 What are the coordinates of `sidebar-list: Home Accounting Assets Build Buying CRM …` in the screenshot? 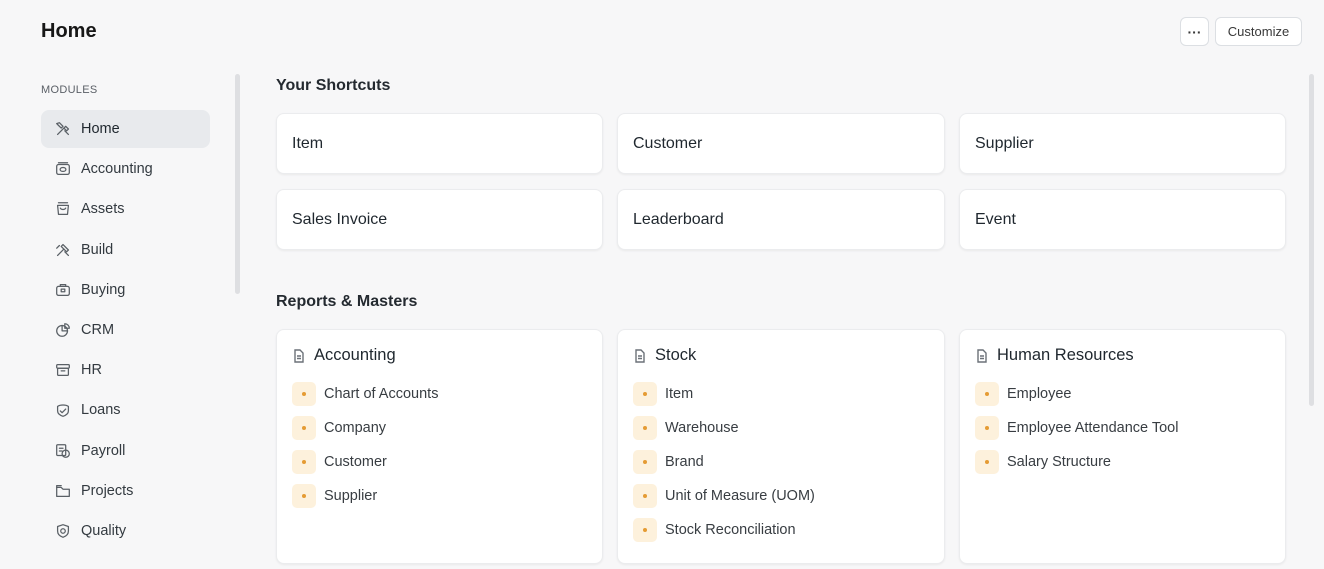 It's located at (125, 330).